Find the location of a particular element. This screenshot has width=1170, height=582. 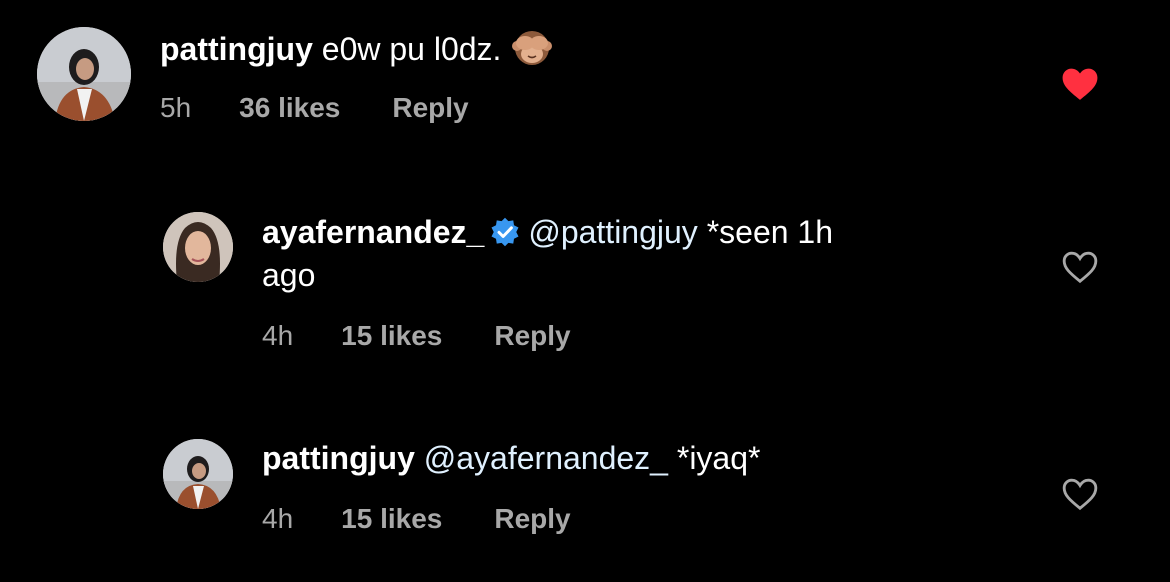

comment-text-line: pattingjuy @ayafernandez_ *iyaq* is located at coordinates (511, 458).